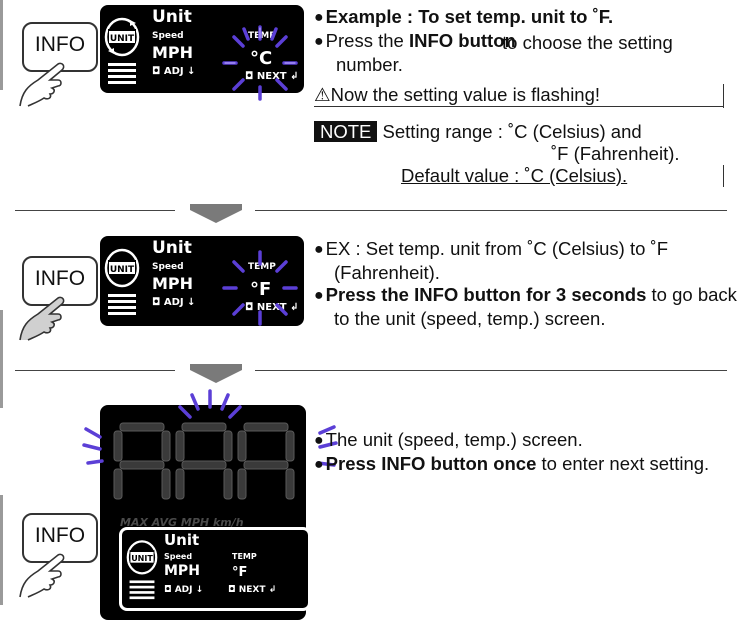 This screenshot has width=745, height=629. What do you see at coordinates (244, 556) in the screenshot?
I see `lcd-temp-label: TEMP` at bounding box center [244, 556].